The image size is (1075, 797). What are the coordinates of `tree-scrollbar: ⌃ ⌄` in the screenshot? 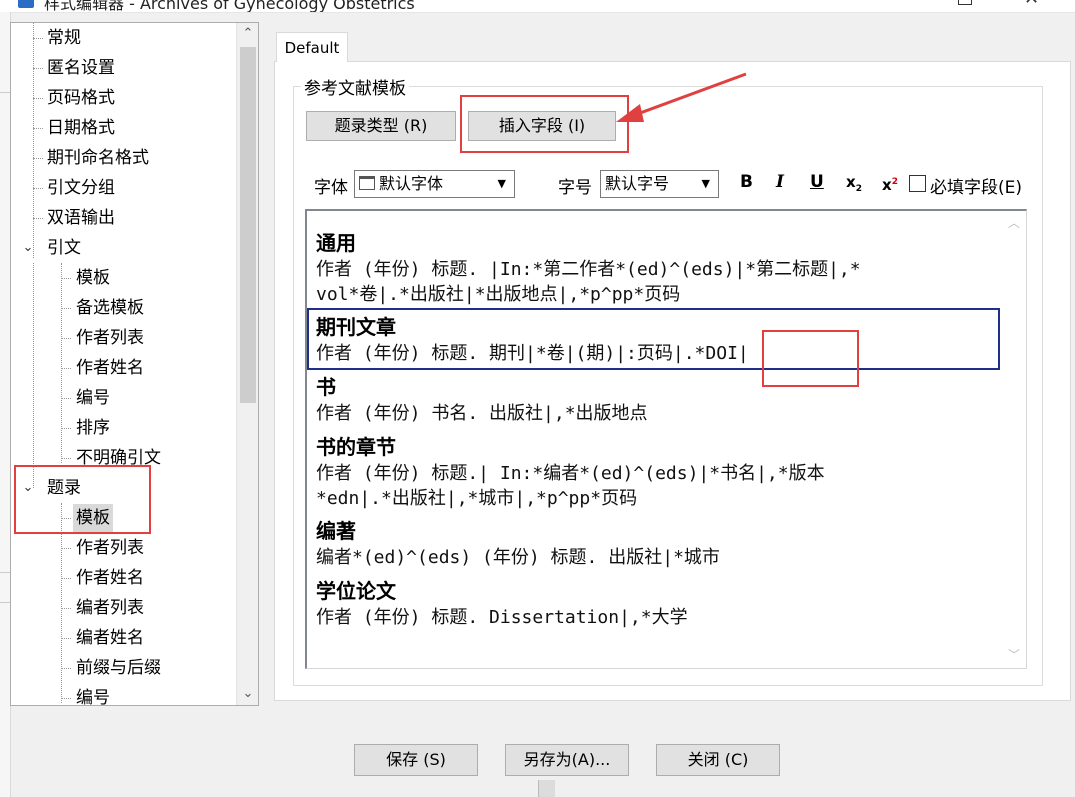 It's located at (247, 364).